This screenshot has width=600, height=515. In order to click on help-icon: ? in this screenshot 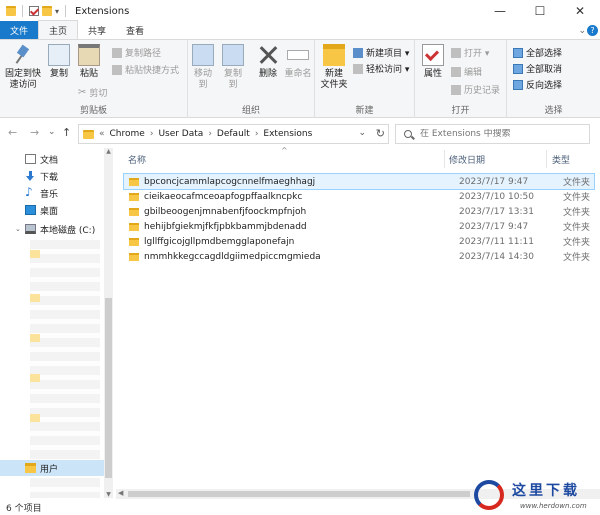, I will do `click(592, 30)`.